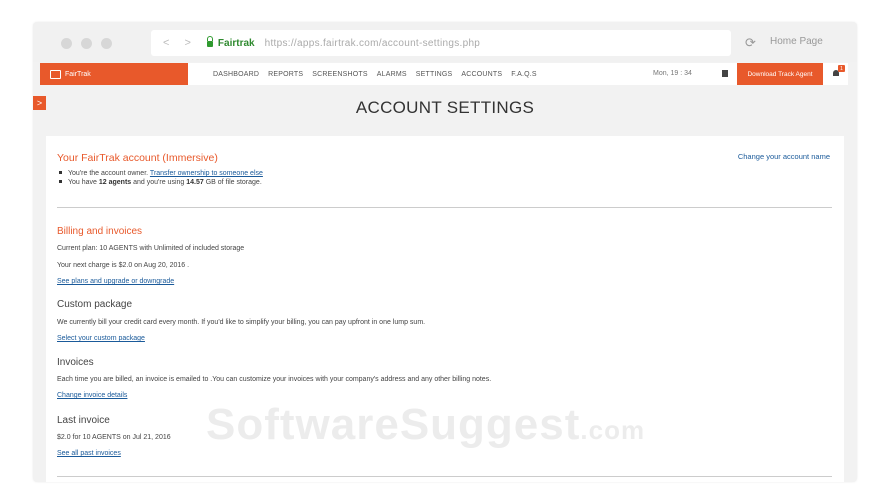 The height and width of the screenshot is (500, 890). Describe the element at coordinates (340, 74) in the screenshot. I see `nav-screenshots: SCREENSHOTS` at that location.